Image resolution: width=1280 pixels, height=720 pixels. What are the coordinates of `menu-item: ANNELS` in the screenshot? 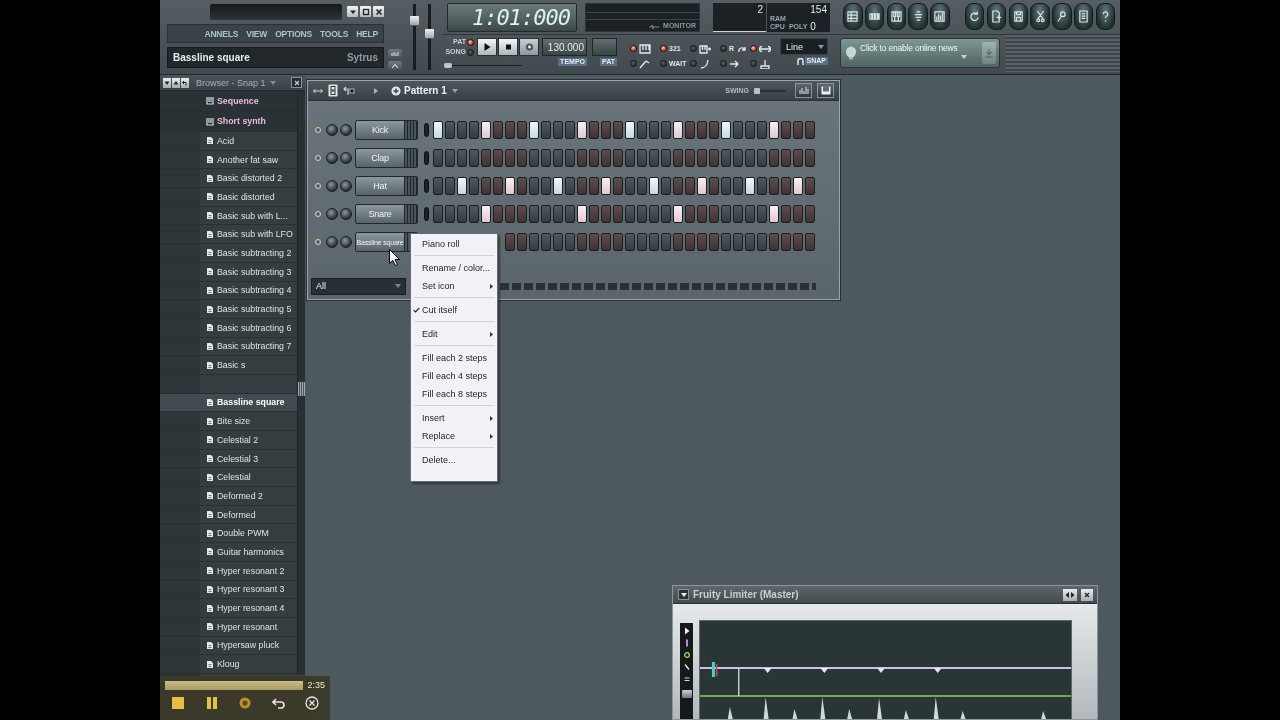 It's located at (221, 33).